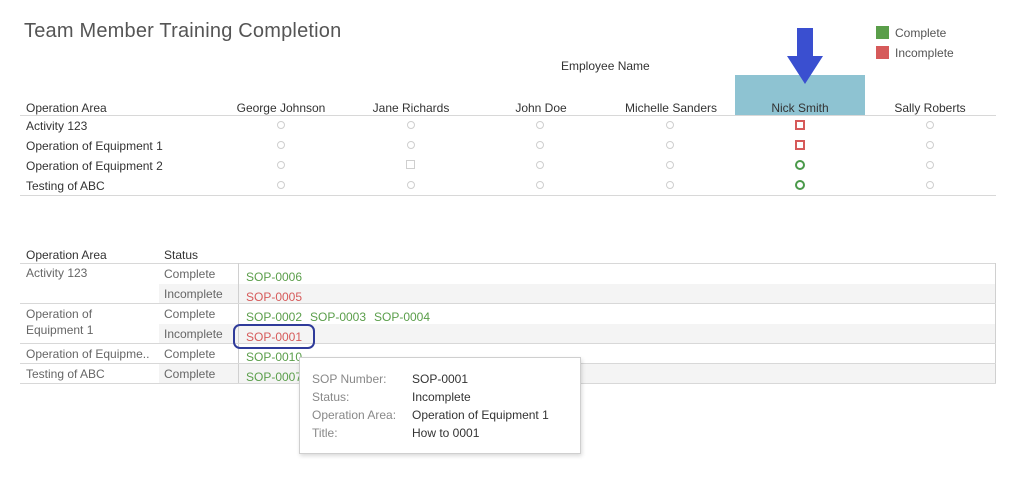 Image resolution: width=1012 pixels, height=491 pixels. What do you see at coordinates (882, 32) in the screenshot?
I see `legend-complete-swatch` at bounding box center [882, 32].